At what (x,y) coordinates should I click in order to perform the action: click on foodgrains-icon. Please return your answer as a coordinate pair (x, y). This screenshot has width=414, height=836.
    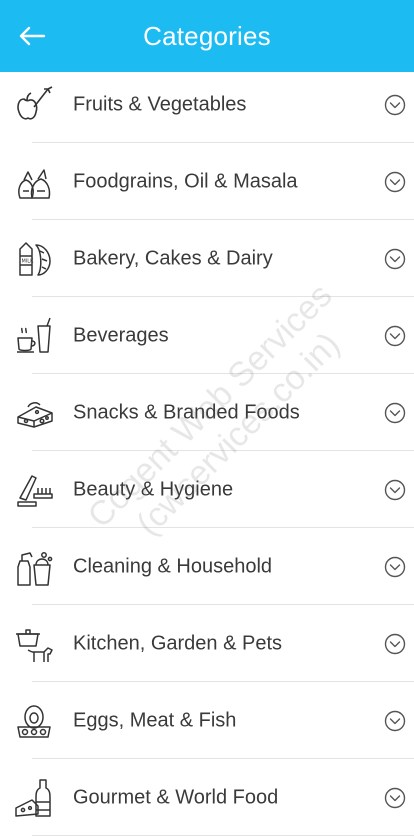
    Looking at the image, I should click on (34, 183).